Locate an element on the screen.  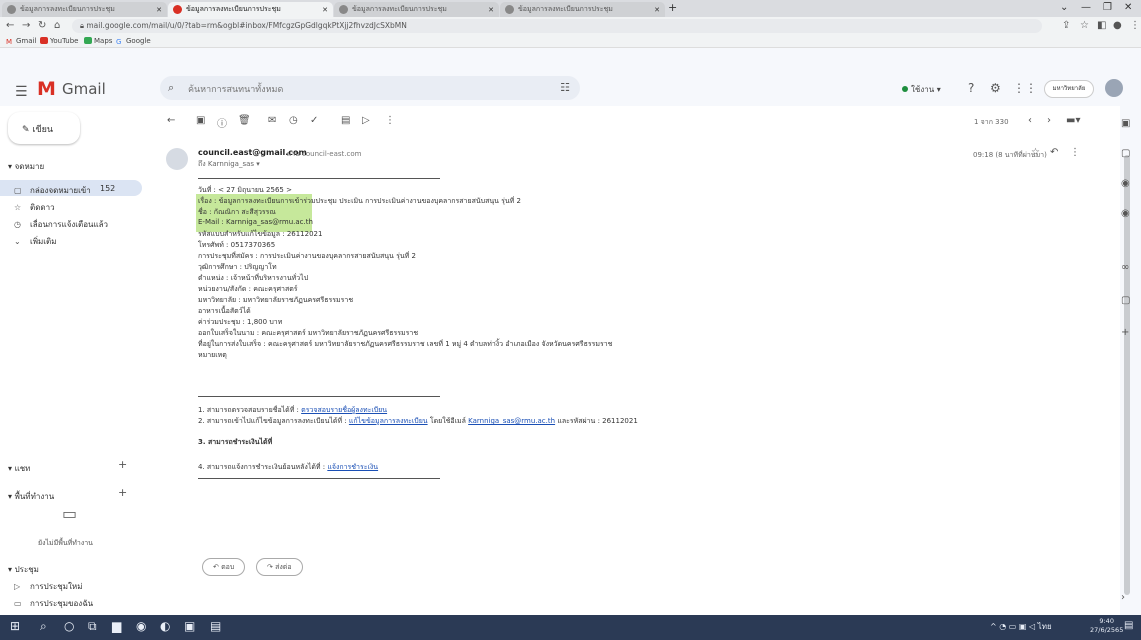
recipient-line: ถึง Karnniga_sas ▾ is located at coordinates (229, 164).